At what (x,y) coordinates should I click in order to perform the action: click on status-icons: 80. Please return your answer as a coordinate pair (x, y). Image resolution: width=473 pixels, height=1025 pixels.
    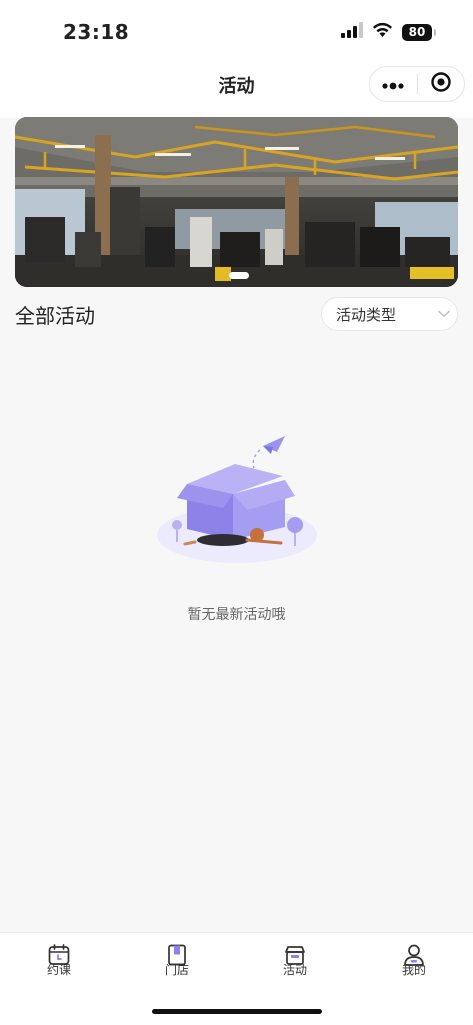
    Looking at the image, I should click on (388, 32).